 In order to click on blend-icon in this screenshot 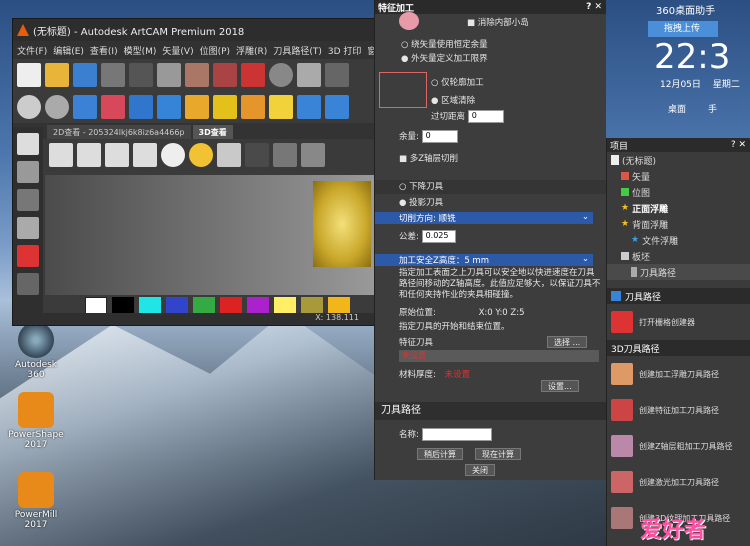, I will do `click(337, 107)`.